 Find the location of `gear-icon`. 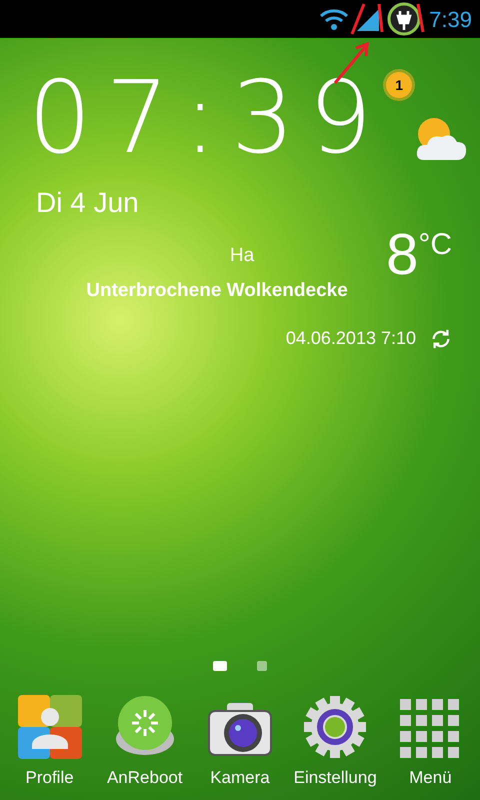

gear-icon is located at coordinates (335, 726).